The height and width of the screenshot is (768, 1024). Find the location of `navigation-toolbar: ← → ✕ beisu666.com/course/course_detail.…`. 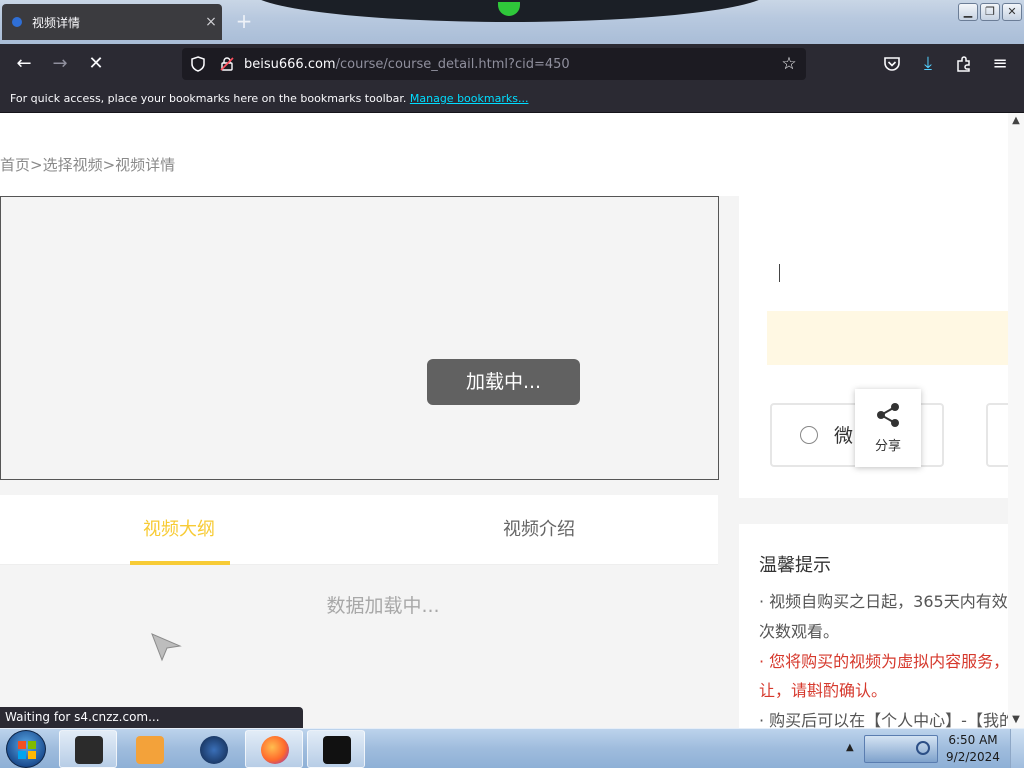

navigation-toolbar: ← → ✕ beisu666.com/course/course_detail.… is located at coordinates (512, 64).